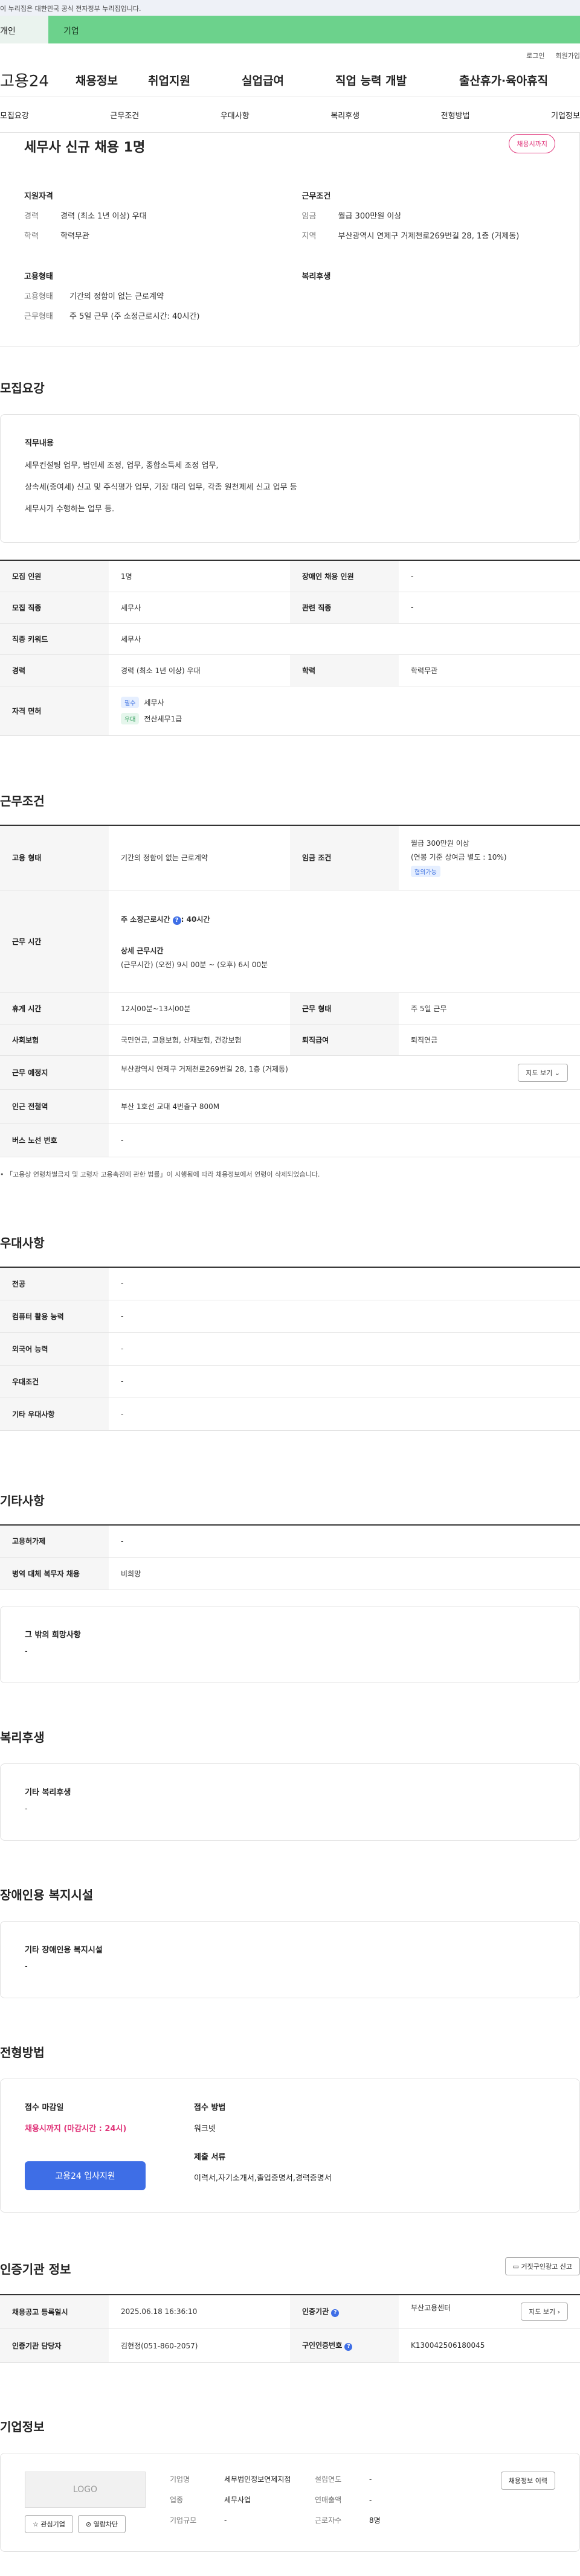  What do you see at coordinates (235, 115) in the screenshot?
I see `tab-preferences: 우대사항` at bounding box center [235, 115].